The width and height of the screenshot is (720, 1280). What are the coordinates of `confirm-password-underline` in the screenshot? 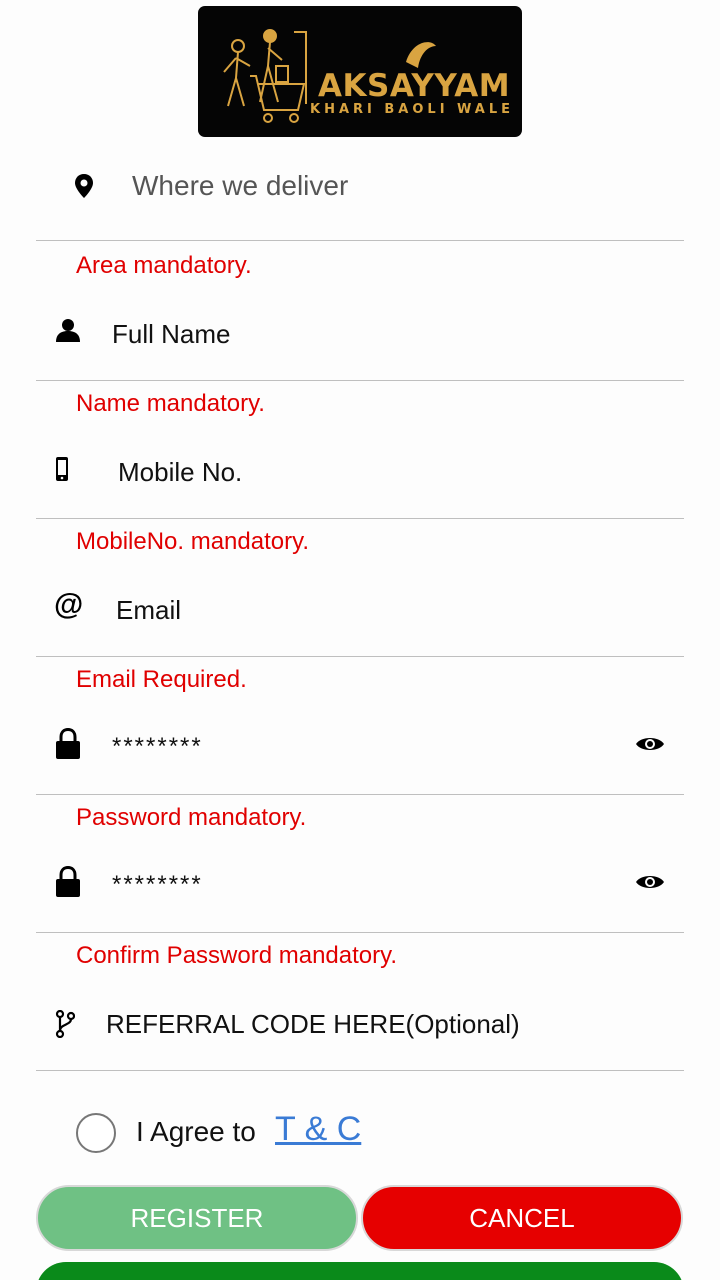 It's located at (360, 932).